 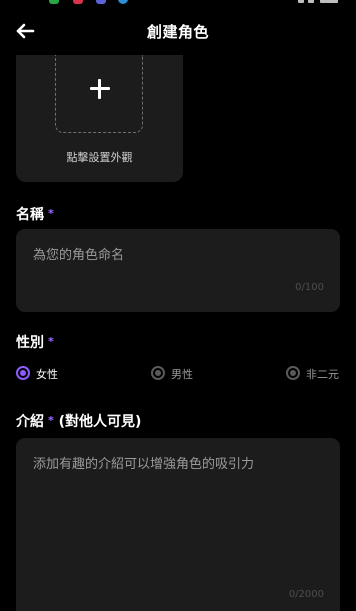 What do you see at coordinates (306, 594) in the screenshot?
I see `intro-char-counter: 0/2000` at bounding box center [306, 594].